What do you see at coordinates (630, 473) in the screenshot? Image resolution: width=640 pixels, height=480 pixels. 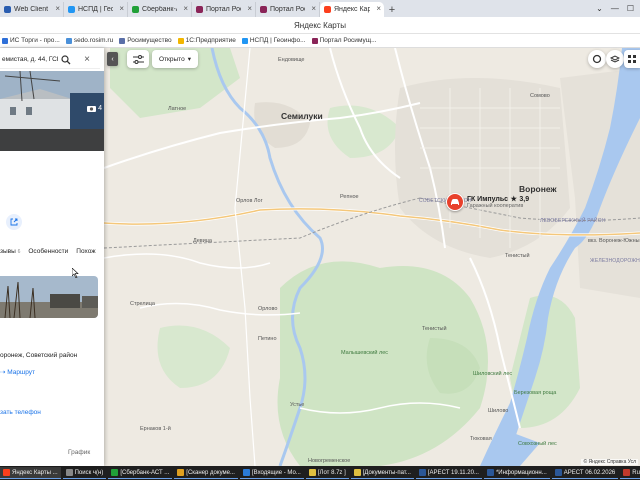 I see `taskbar-item: Rutracker.org` at bounding box center [630, 473].